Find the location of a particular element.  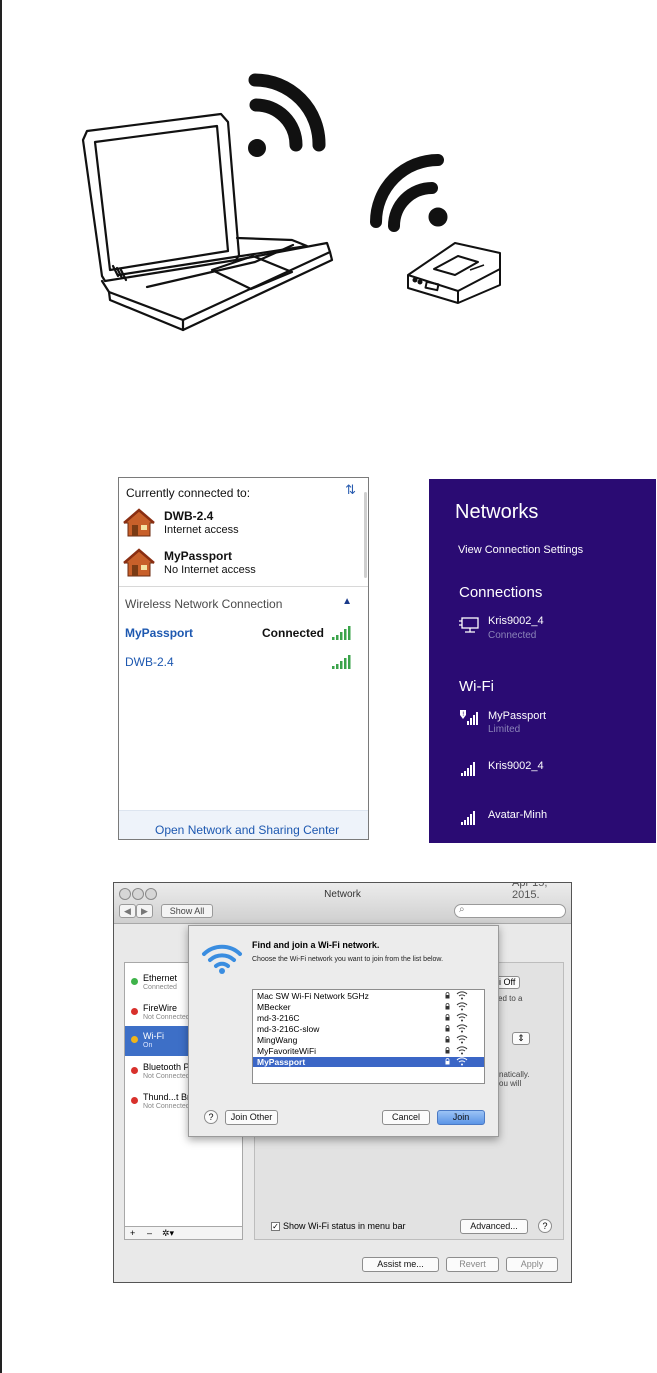

join-other-button: Join Other is located at coordinates (251, 1117).